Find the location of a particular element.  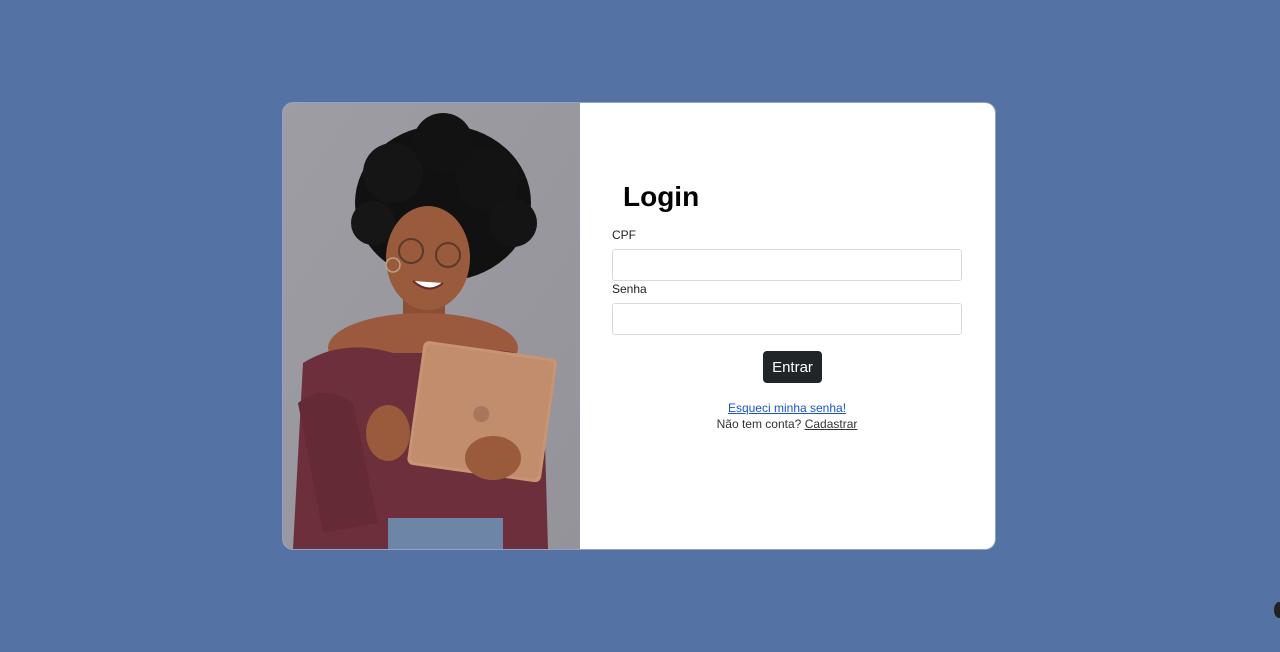

corner-dot-icon is located at coordinates (1277, 610).